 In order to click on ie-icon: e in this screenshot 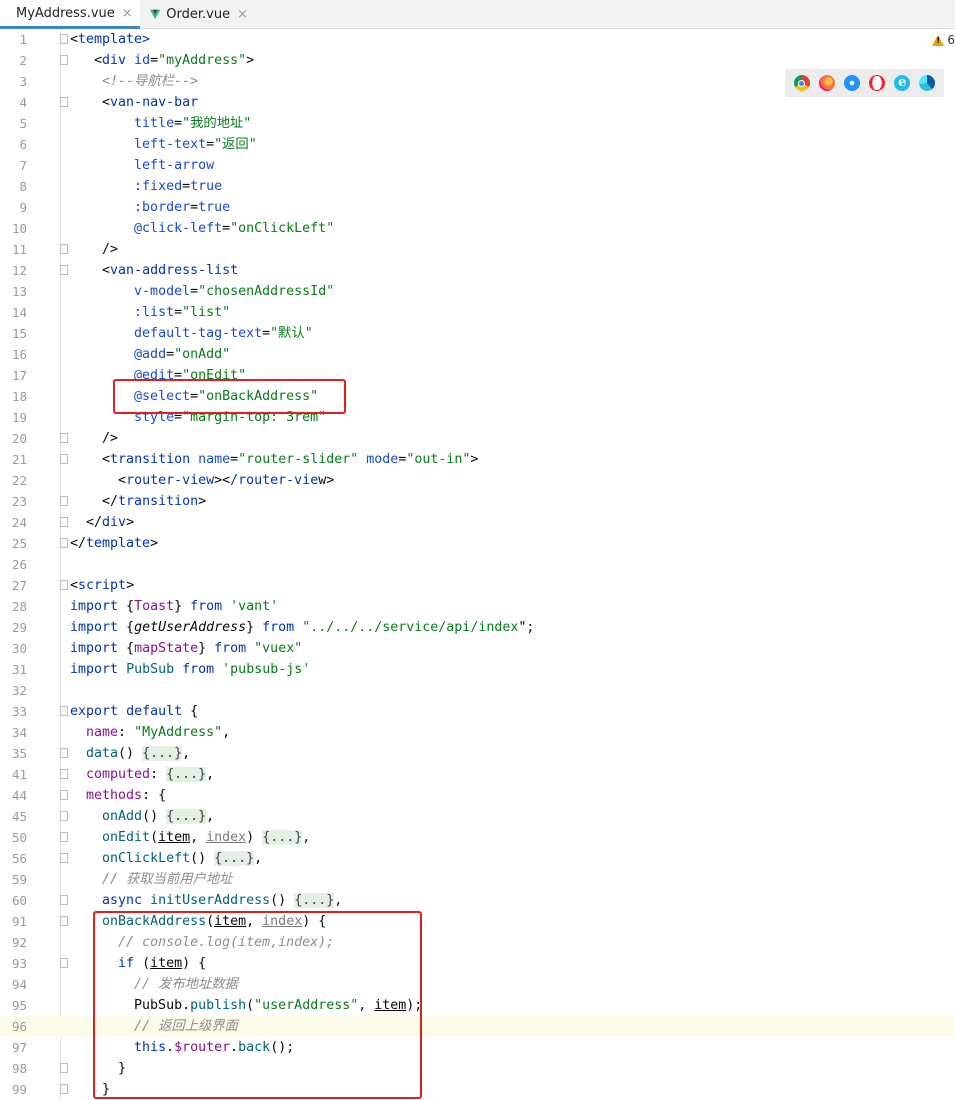, I will do `click(902, 83)`.